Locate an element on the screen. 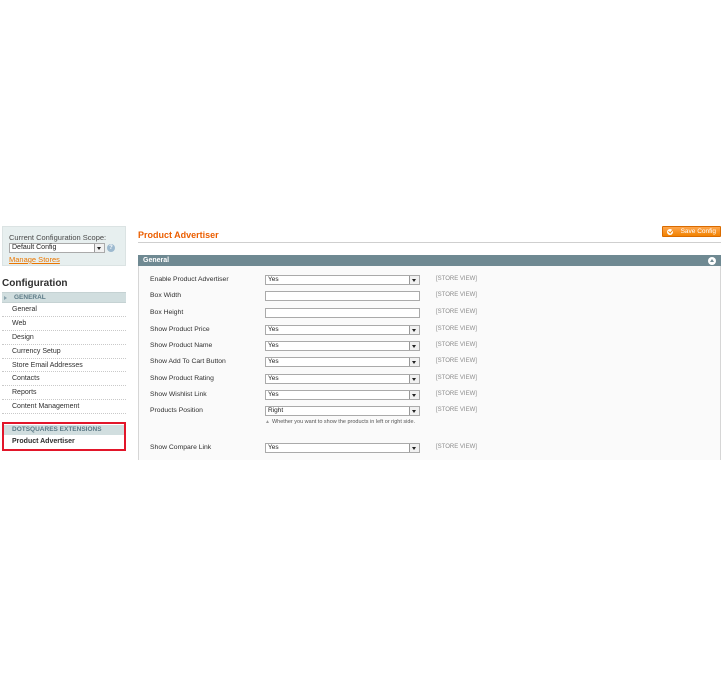 This screenshot has width=725, height=680. field-row-box-height: Box Height [STORE VIEW] is located at coordinates (430, 314).